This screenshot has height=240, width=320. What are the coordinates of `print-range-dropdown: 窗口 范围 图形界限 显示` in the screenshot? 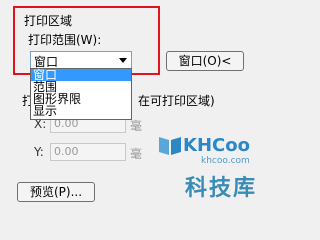 It's located at (81, 94).